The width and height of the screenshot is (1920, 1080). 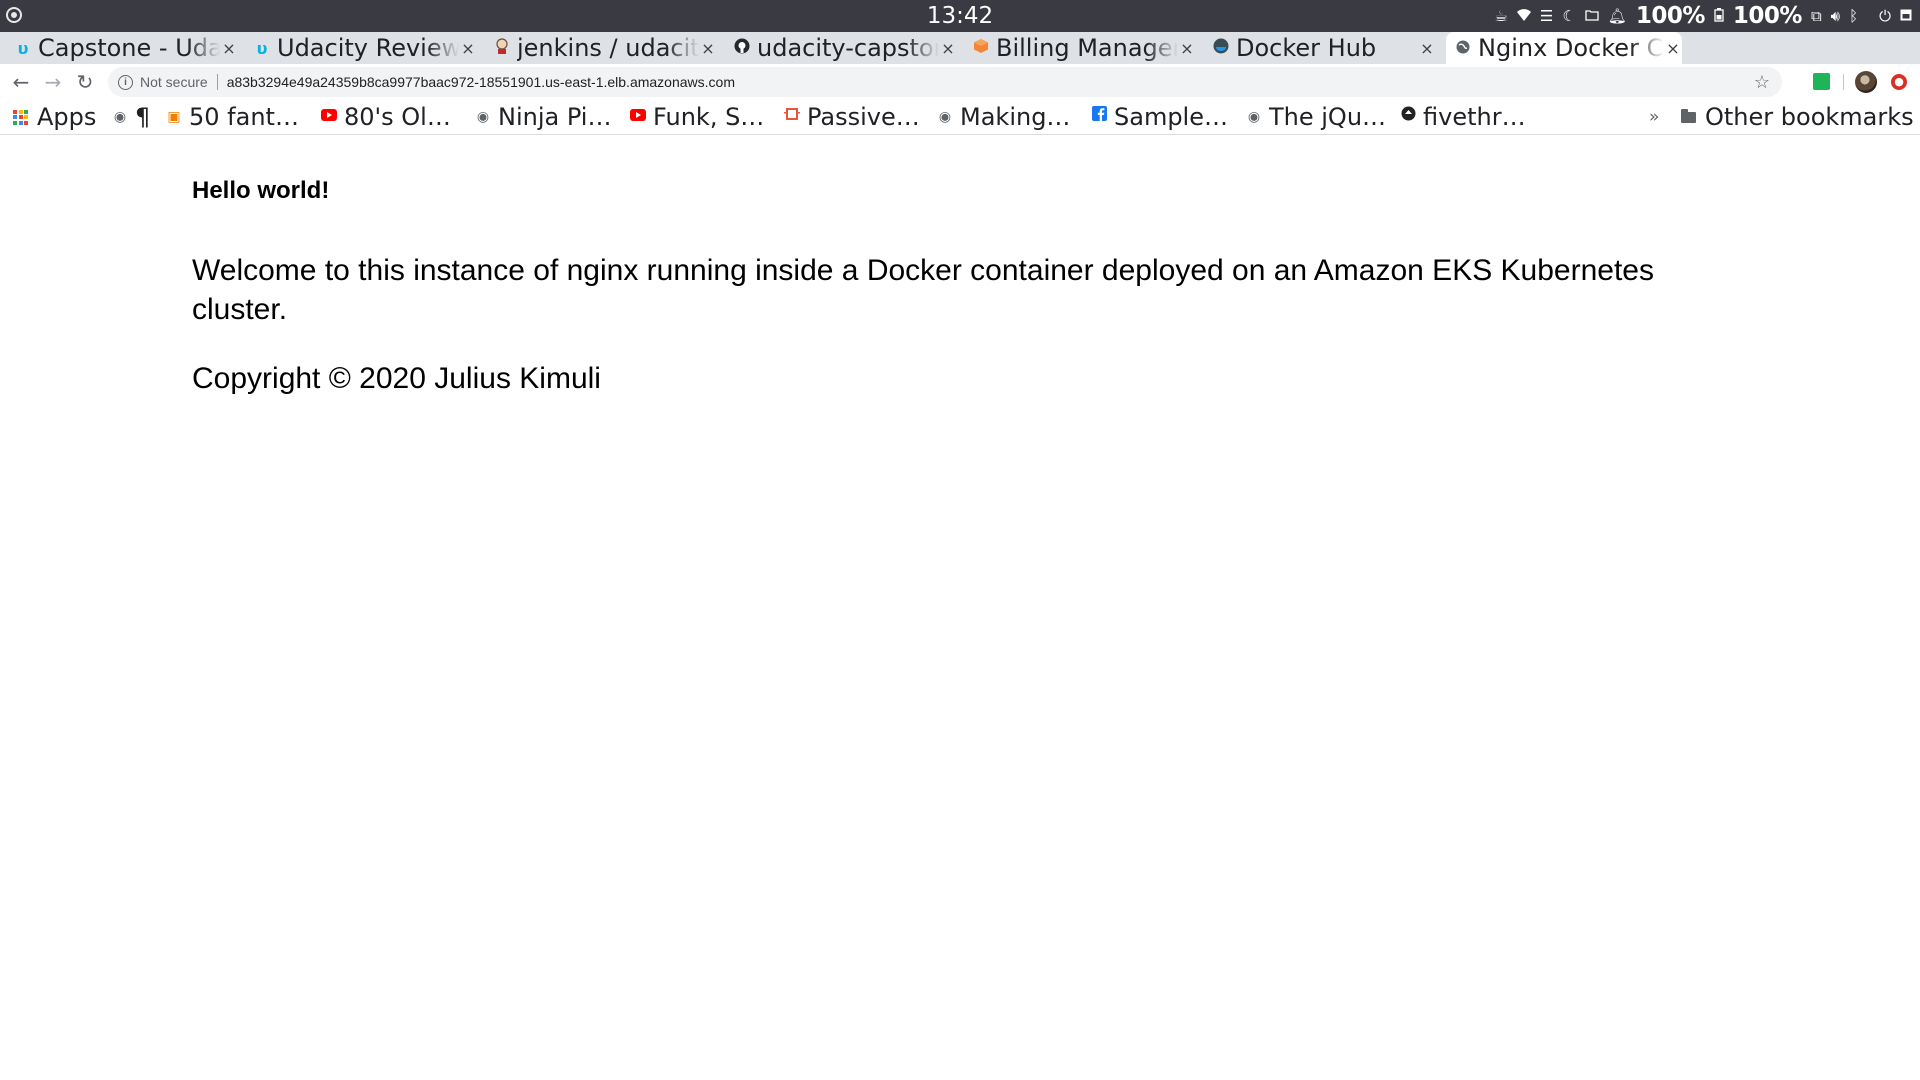 What do you see at coordinates (1463, 48) in the screenshot?
I see `globe-icon` at bounding box center [1463, 48].